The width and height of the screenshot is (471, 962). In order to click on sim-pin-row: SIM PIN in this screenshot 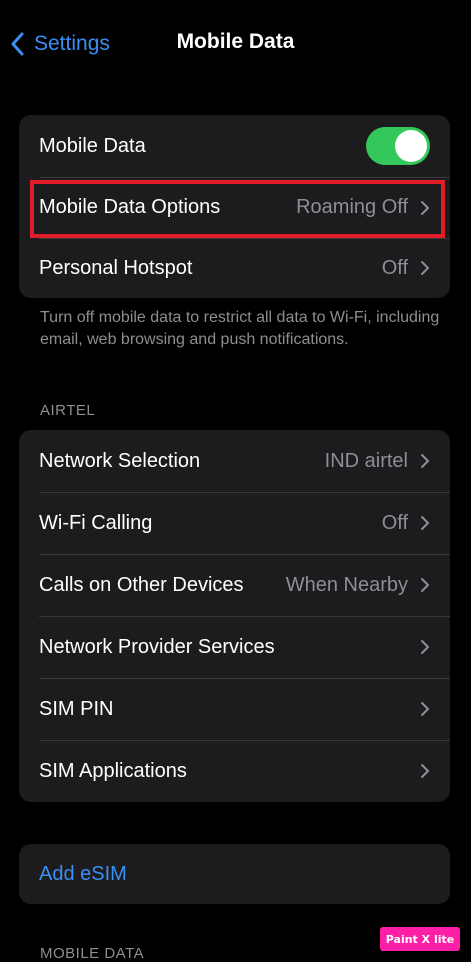, I will do `click(234, 709)`.